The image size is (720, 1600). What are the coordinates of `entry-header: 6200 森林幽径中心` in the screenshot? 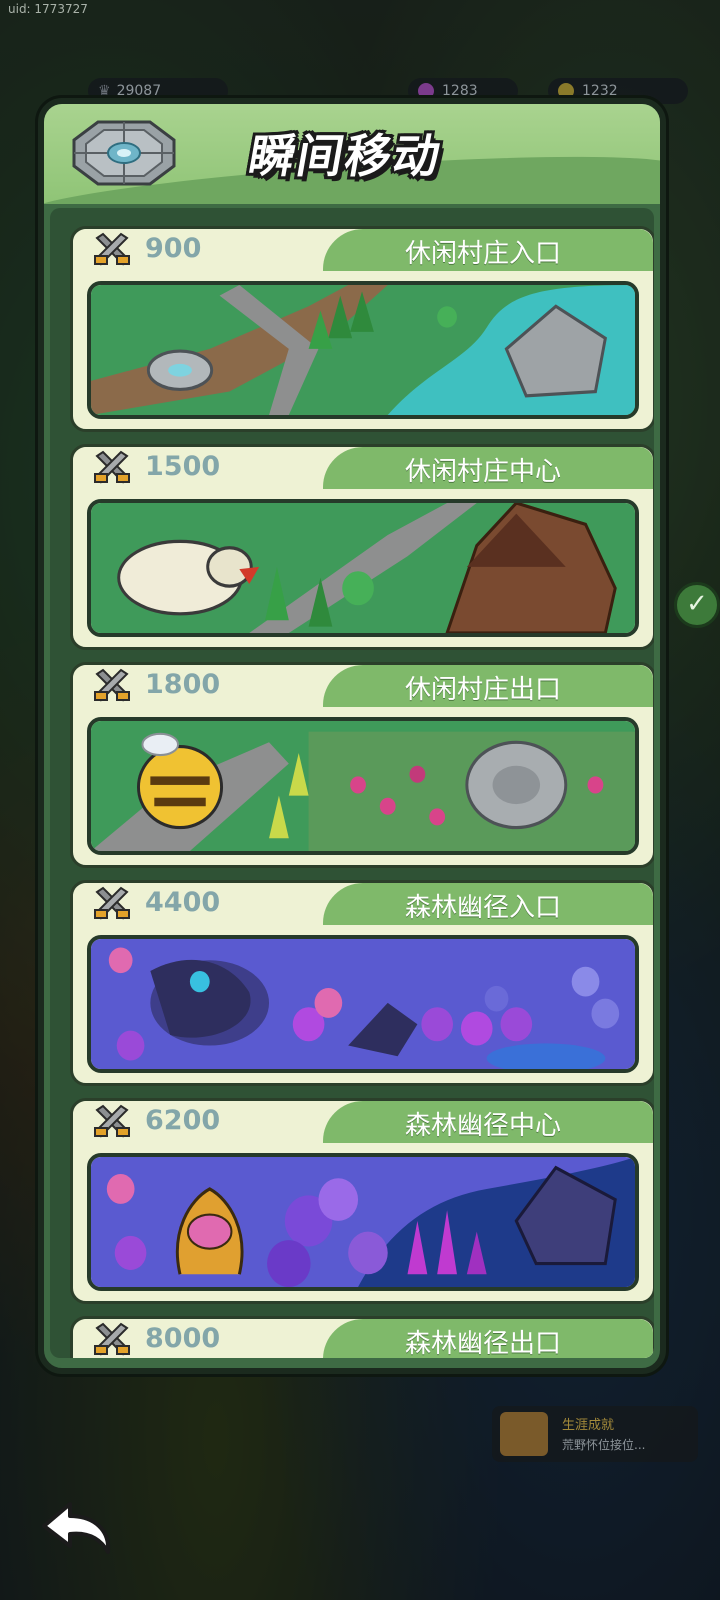 It's located at (363, 1122).